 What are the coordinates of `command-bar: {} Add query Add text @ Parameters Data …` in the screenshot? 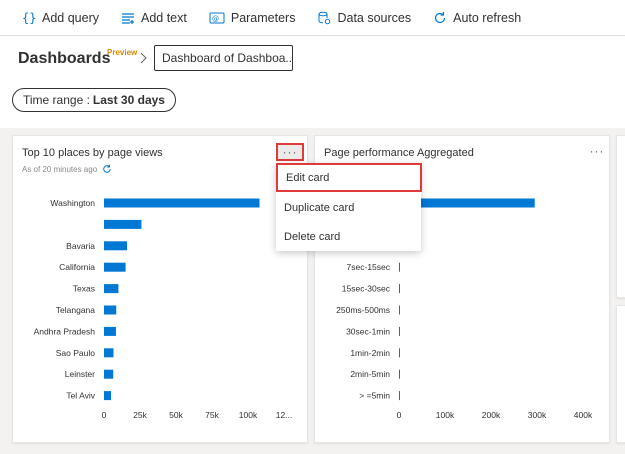 It's located at (312, 18).